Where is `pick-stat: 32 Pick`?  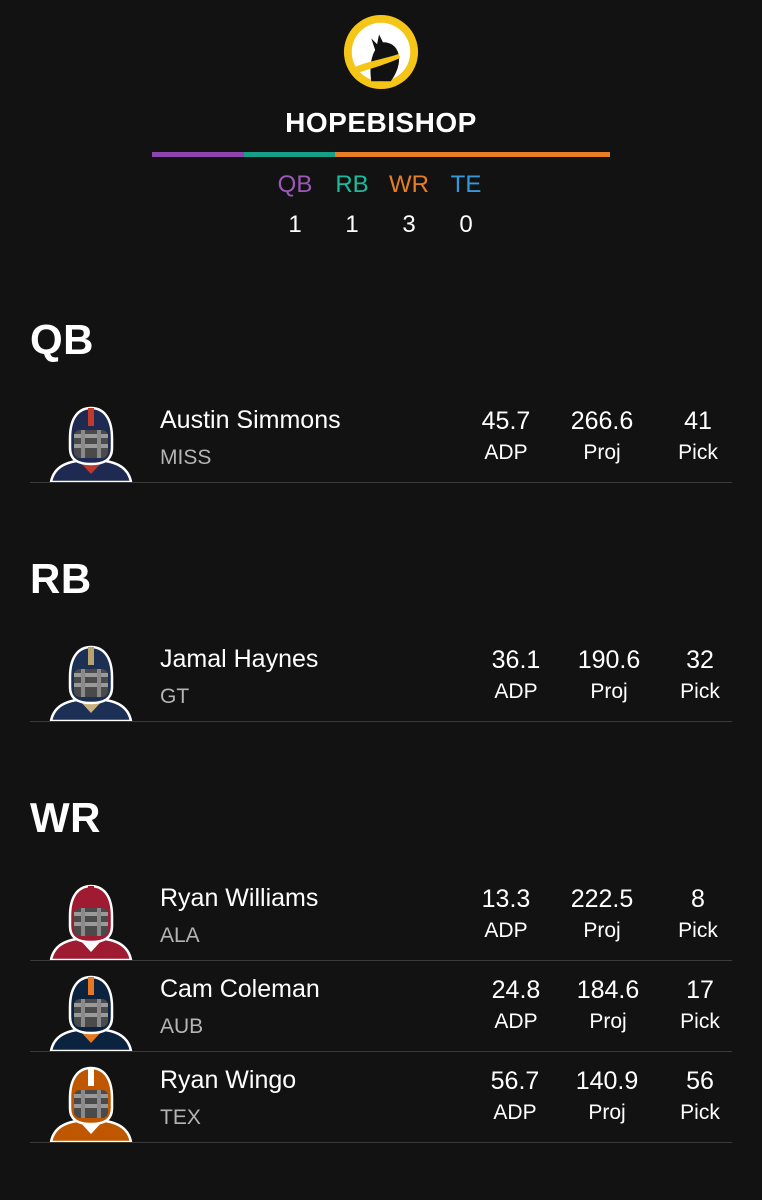 pick-stat: 32 Pick is located at coordinates (700, 675).